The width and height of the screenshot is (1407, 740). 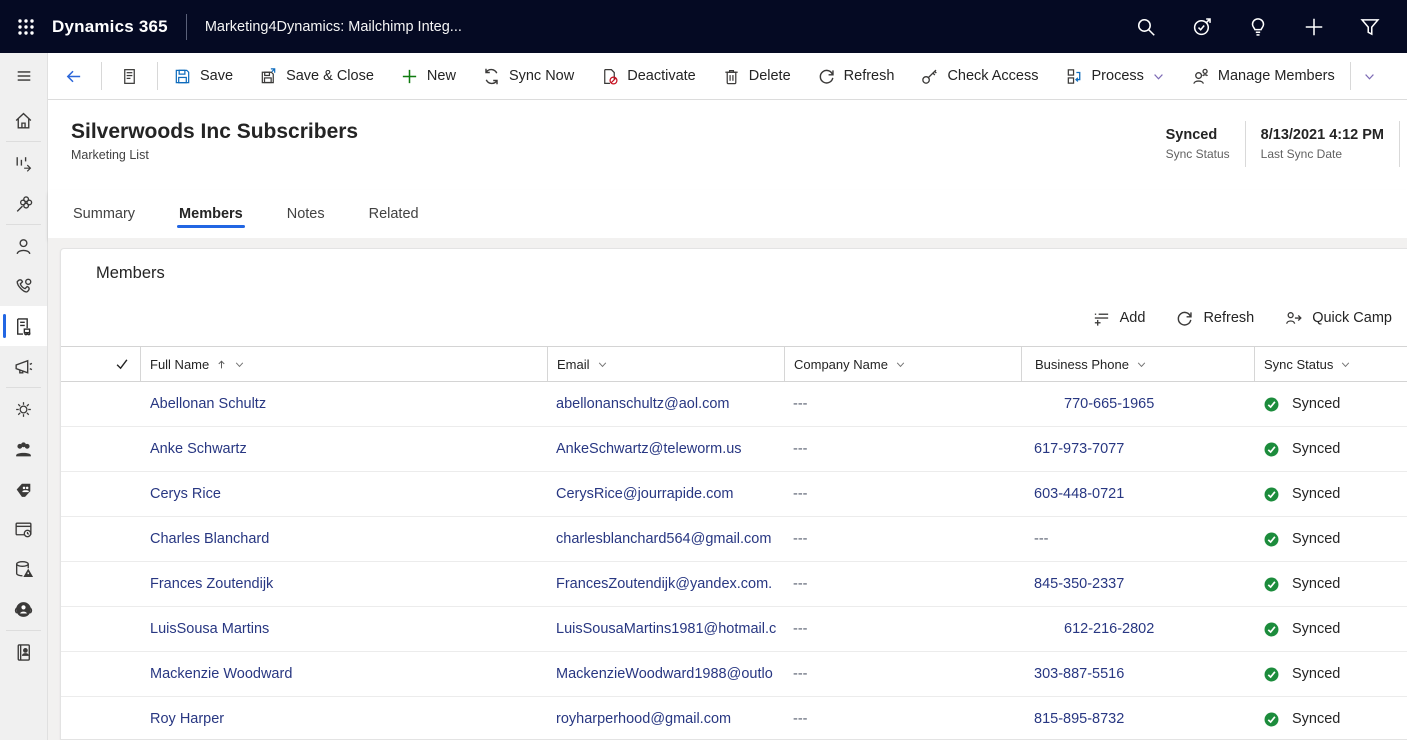 I want to click on deactivate-button: Deactivate, so click(x=648, y=76).